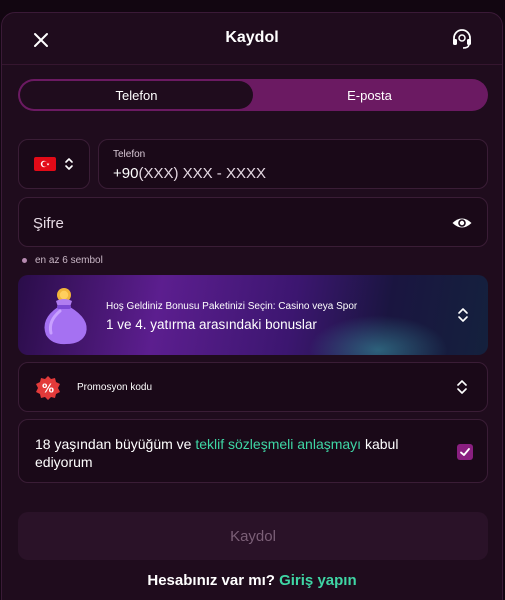 Image resolution: width=505 pixels, height=600 pixels. I want to click on password-hint-text: en az 6 sembol, so click(69, 260).